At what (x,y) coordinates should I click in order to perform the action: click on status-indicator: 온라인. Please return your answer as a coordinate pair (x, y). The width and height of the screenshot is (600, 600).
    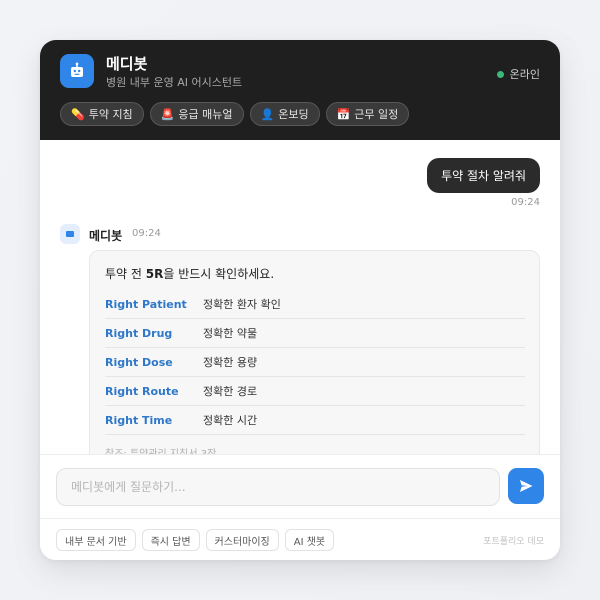
    Looking at the image, I should click on (518, 74).